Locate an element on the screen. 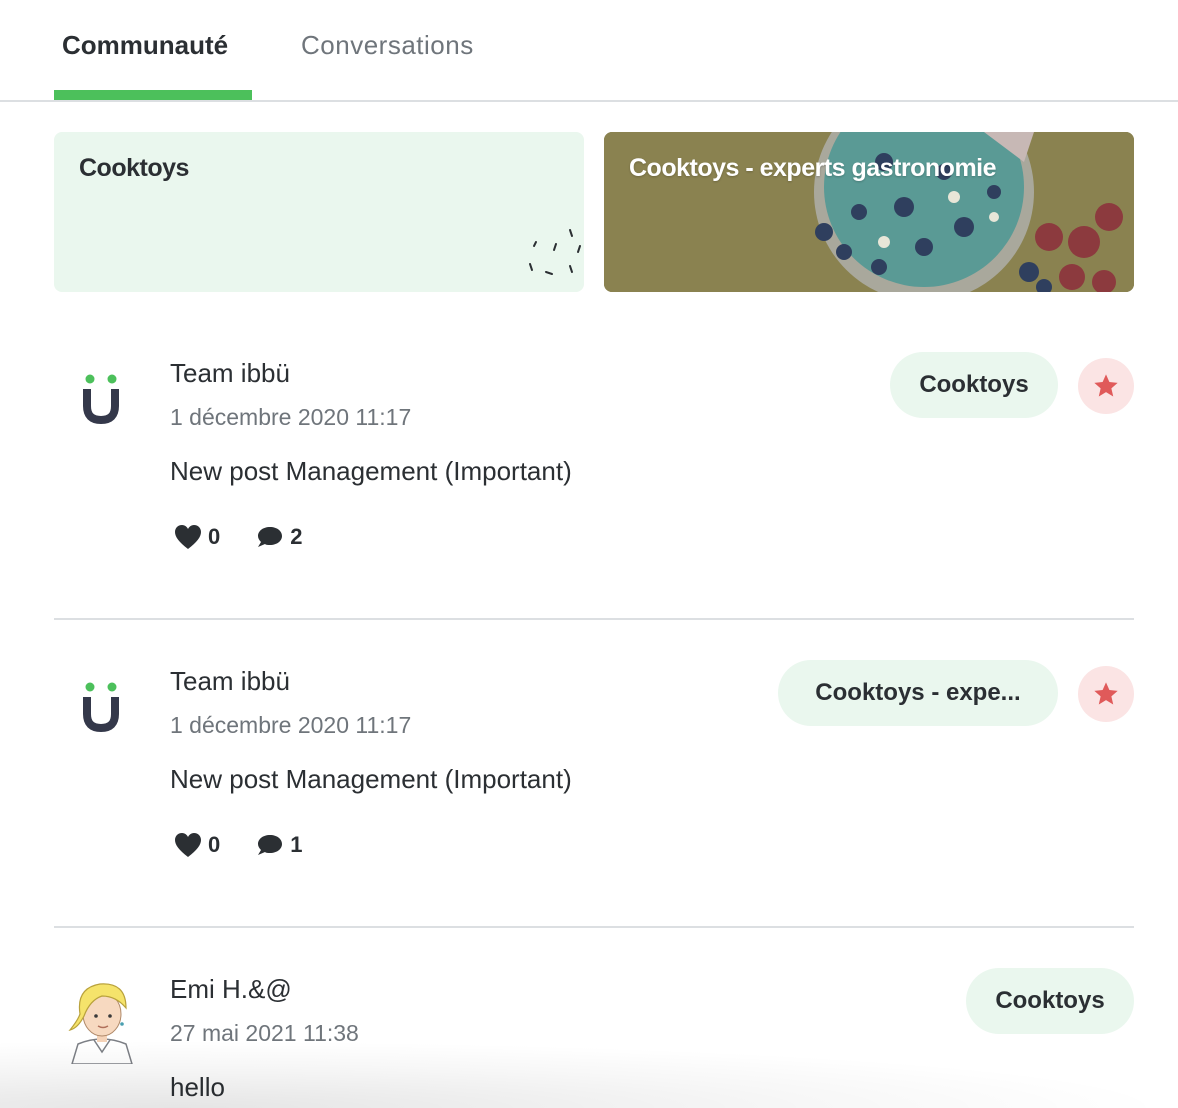  post-content: hello is located at coordinates (197, 1087).